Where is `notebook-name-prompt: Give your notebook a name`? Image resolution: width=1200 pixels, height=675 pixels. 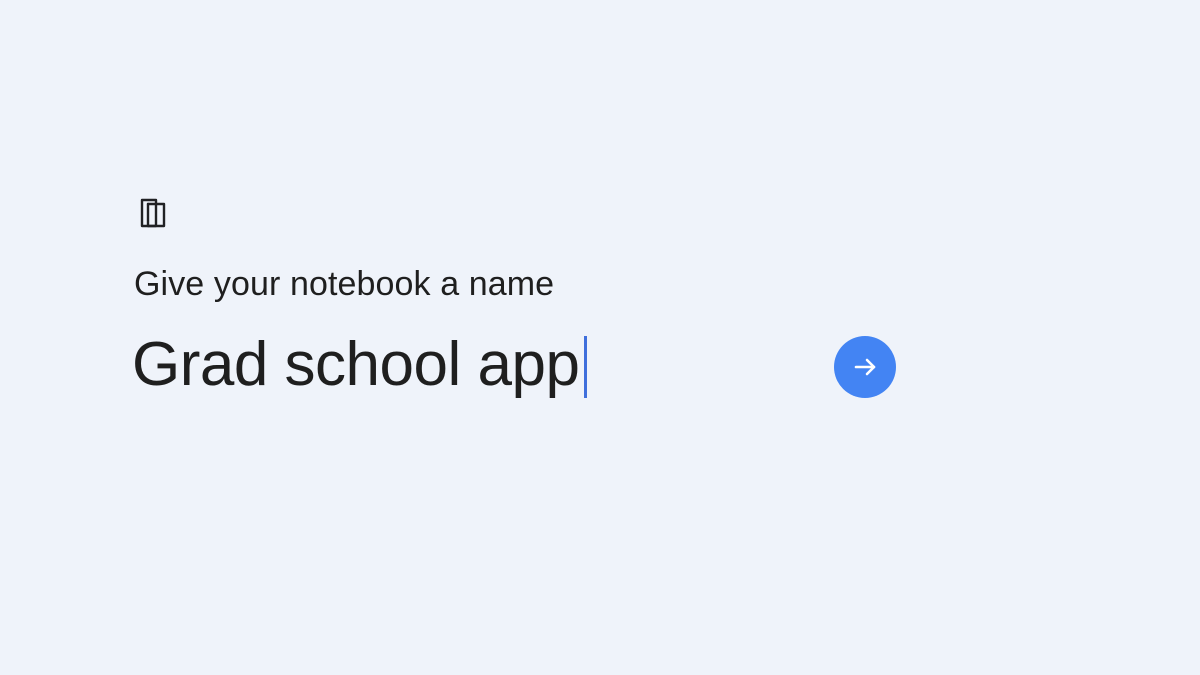
notebook-name-prompt: Give your notebook a name is located at coordinates (344, 284).